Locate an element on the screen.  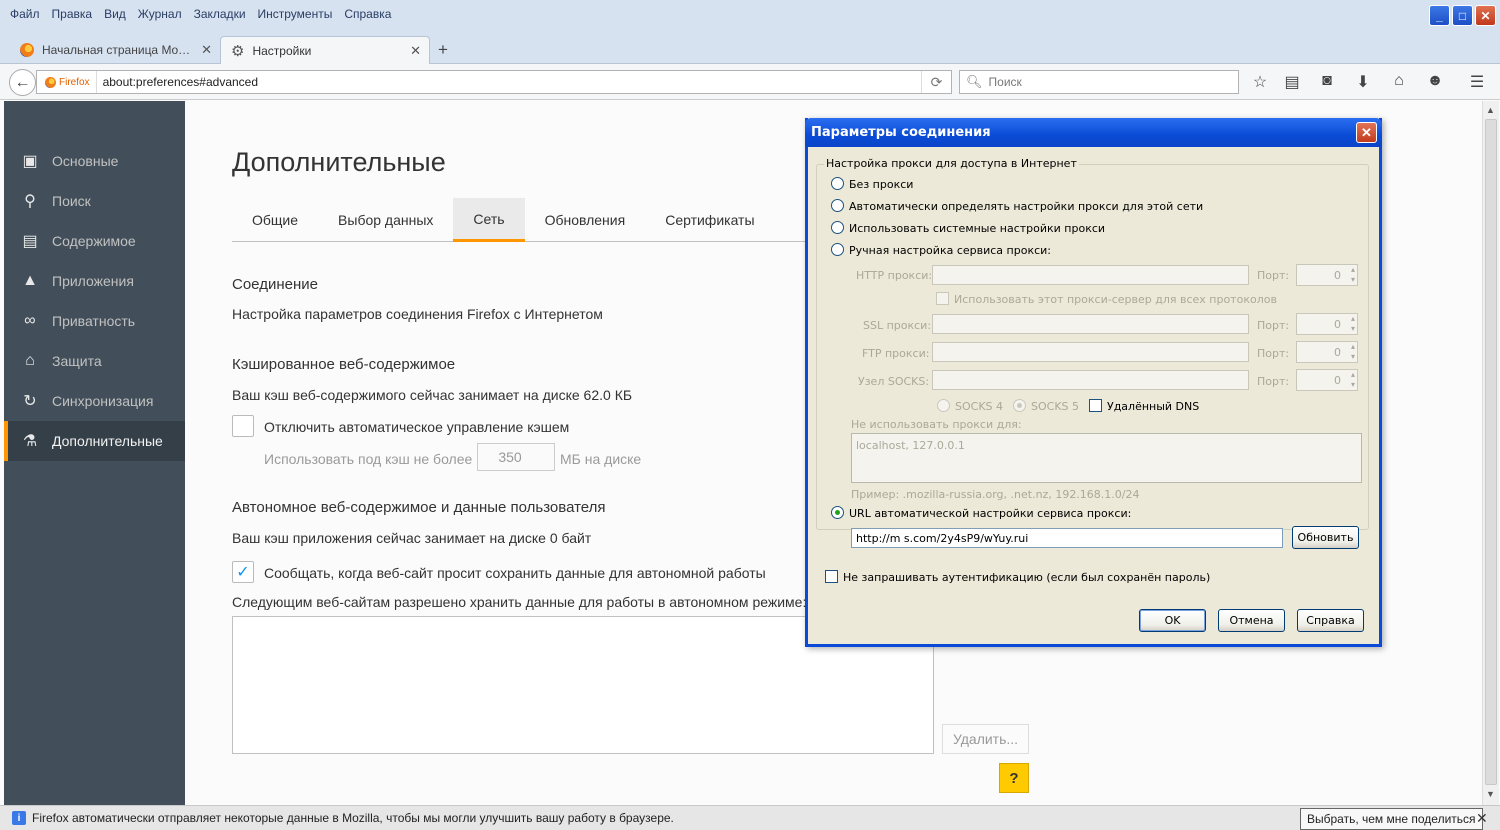
socks-port-input: 0 is located at coordinates (1327, 380).